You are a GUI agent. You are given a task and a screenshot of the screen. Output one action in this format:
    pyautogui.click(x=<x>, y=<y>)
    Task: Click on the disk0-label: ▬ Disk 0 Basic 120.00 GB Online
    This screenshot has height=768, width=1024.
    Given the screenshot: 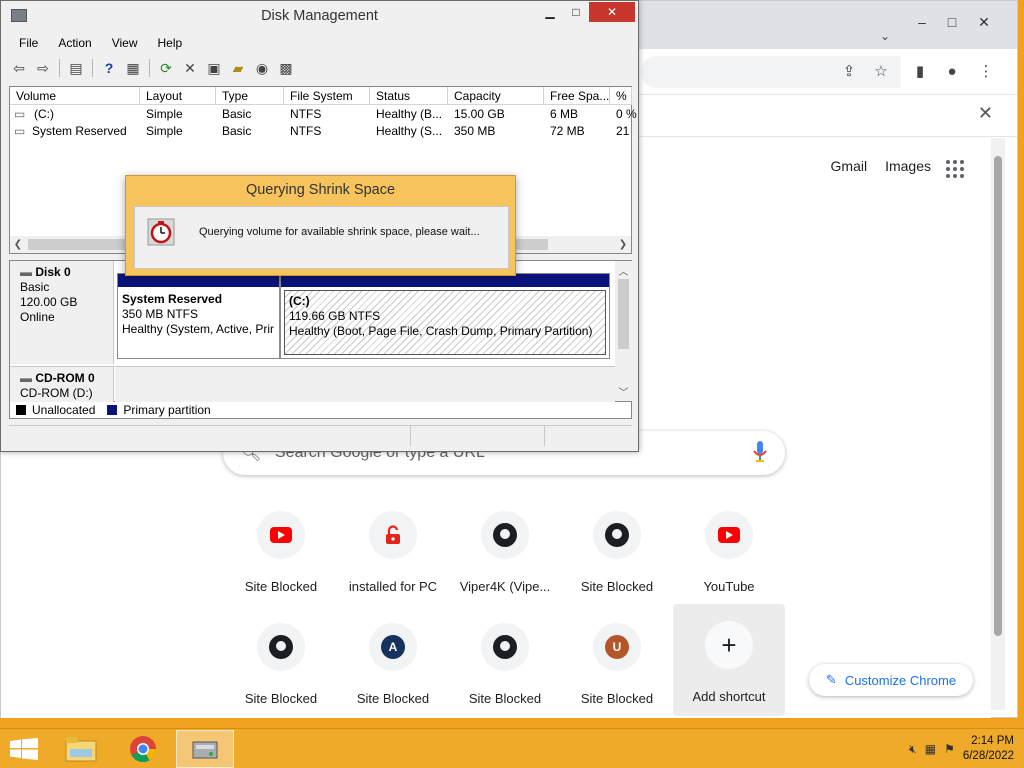 What is the action you would take?
    pyautogui.click(x=62, y=312)
    